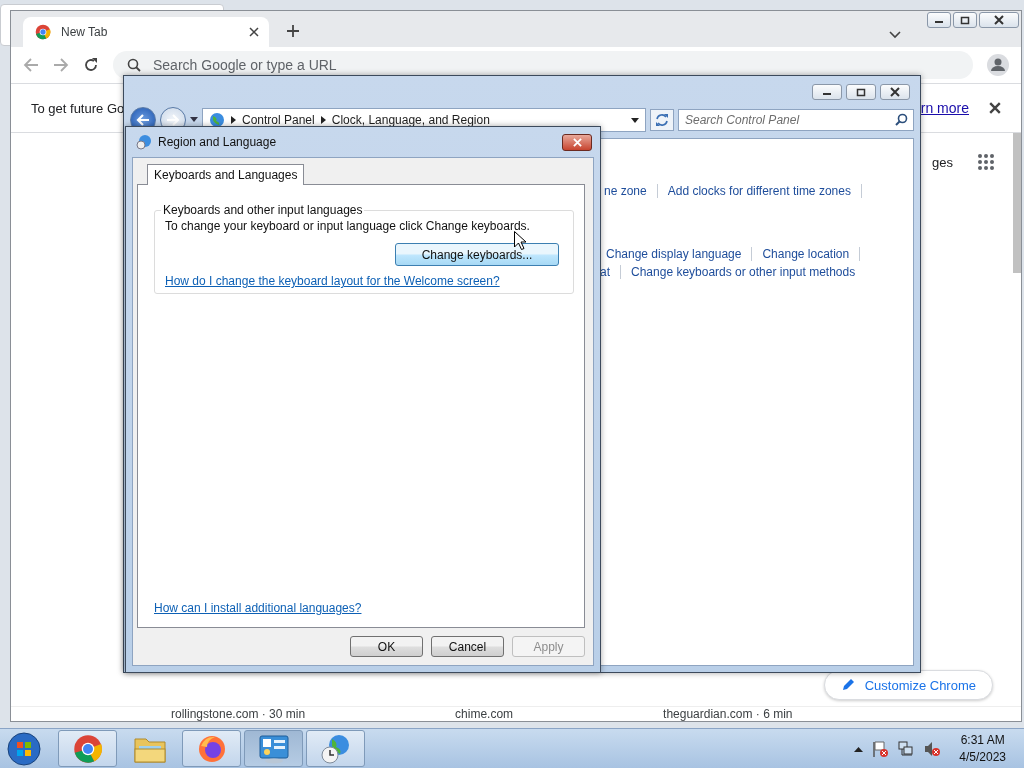 This screenshot has height=768, width=1024. What do you see at coordinates (484, 714) in the screenshot?
I see `shortcut-label: chime.com` at bounding box center [484, 714].